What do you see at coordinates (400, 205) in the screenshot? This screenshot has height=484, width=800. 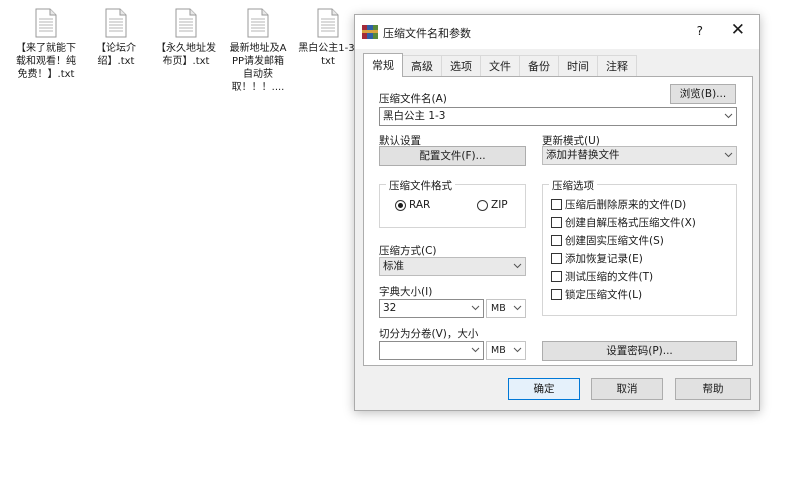 I see `rar-radio` at bounding box center [400, 205].